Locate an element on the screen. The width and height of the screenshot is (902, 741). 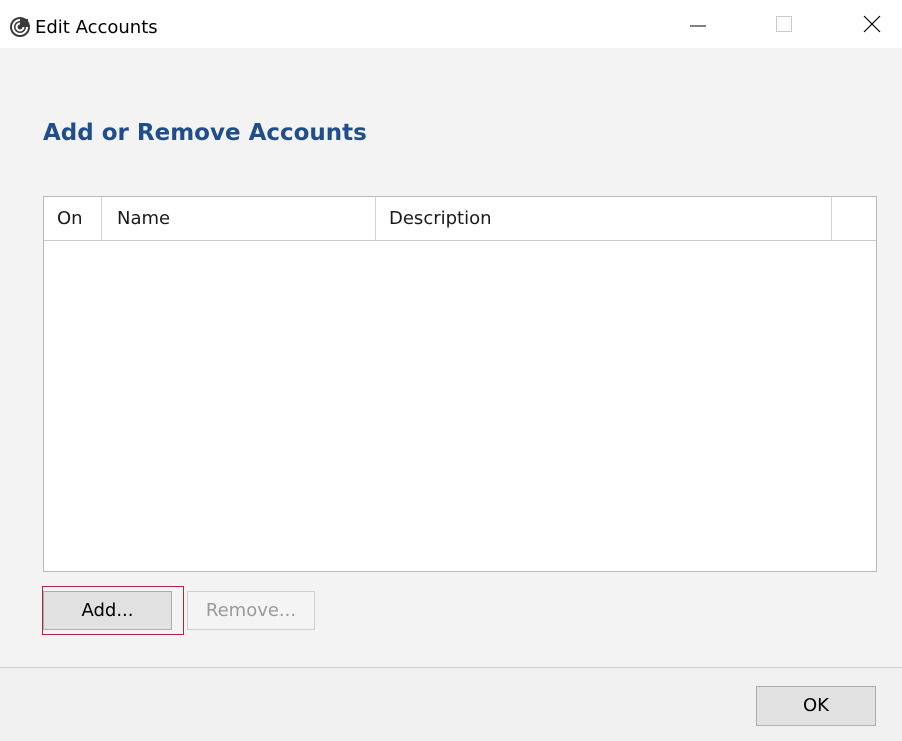
minimize-button is located at coordinates (698, 24).